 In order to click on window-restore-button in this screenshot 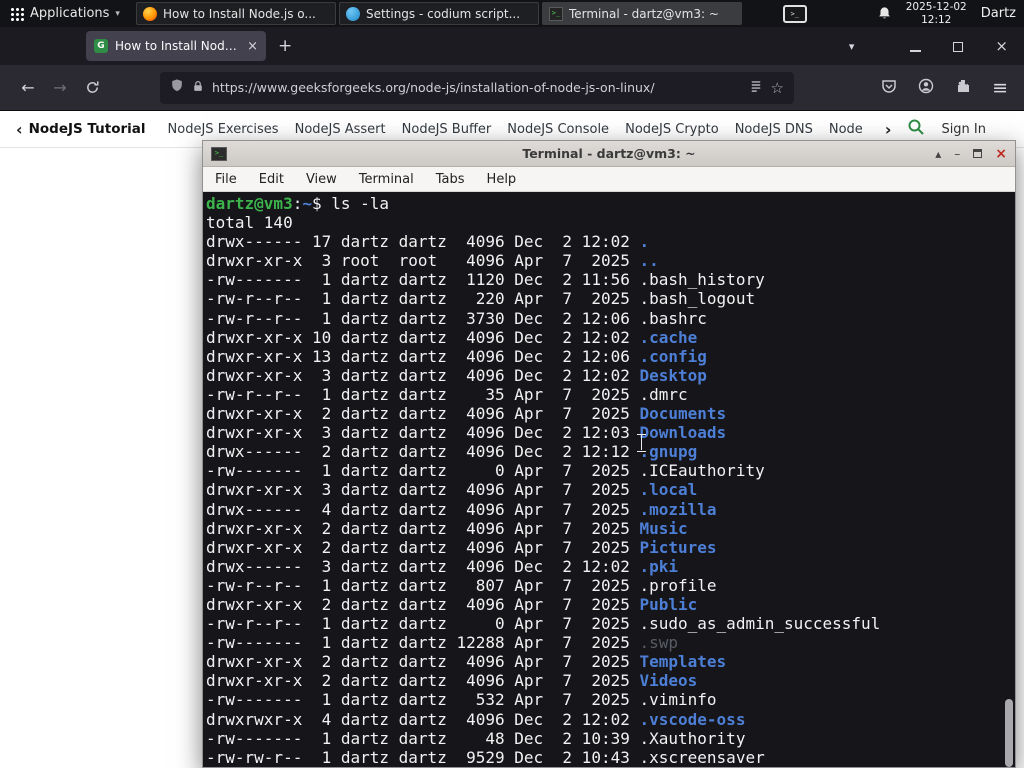, I will do `click(958, 46)`.